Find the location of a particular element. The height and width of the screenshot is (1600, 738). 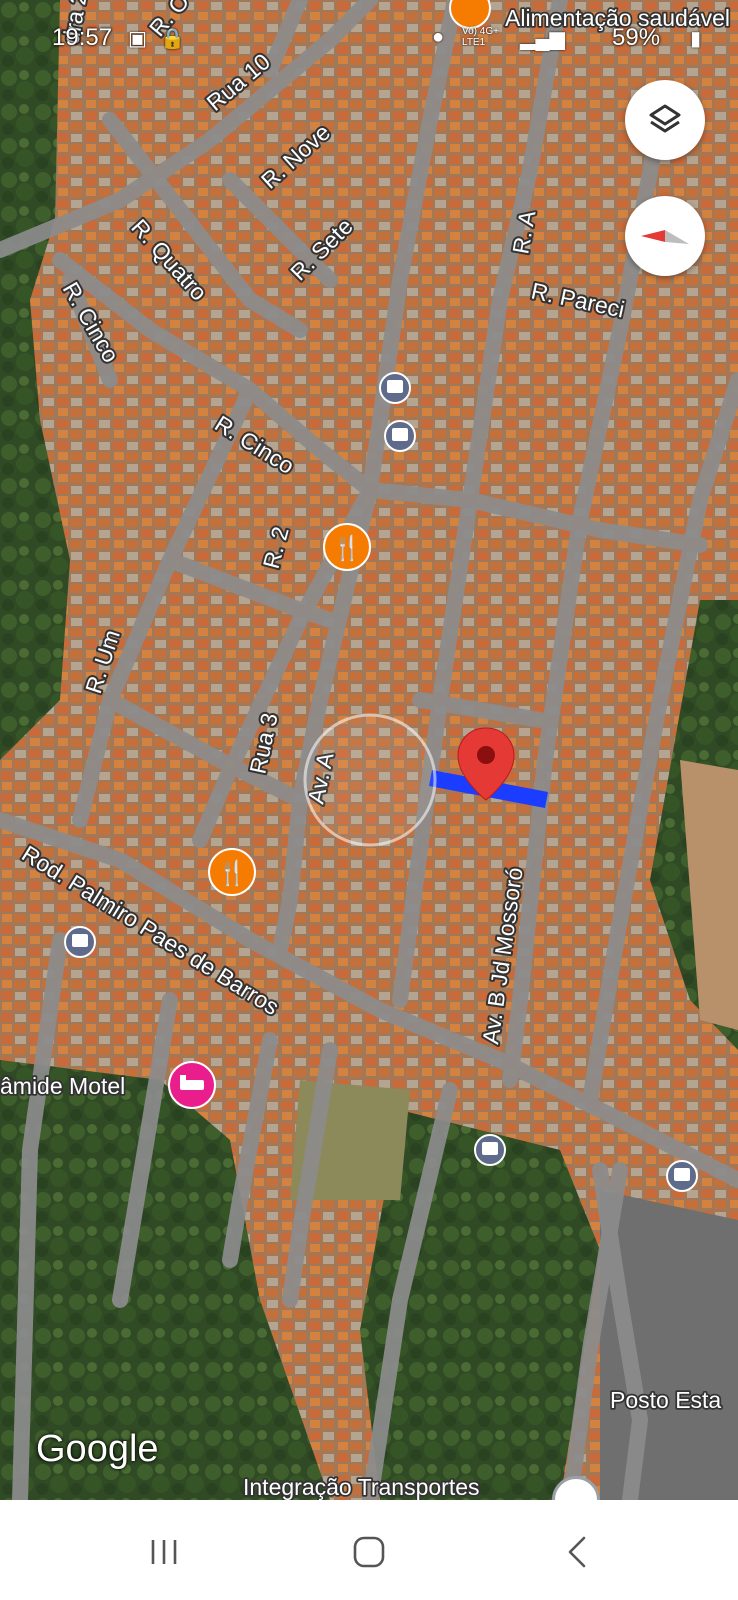

signal-strength-icon: ▂▄▆ is located at coordinates (542, 39).